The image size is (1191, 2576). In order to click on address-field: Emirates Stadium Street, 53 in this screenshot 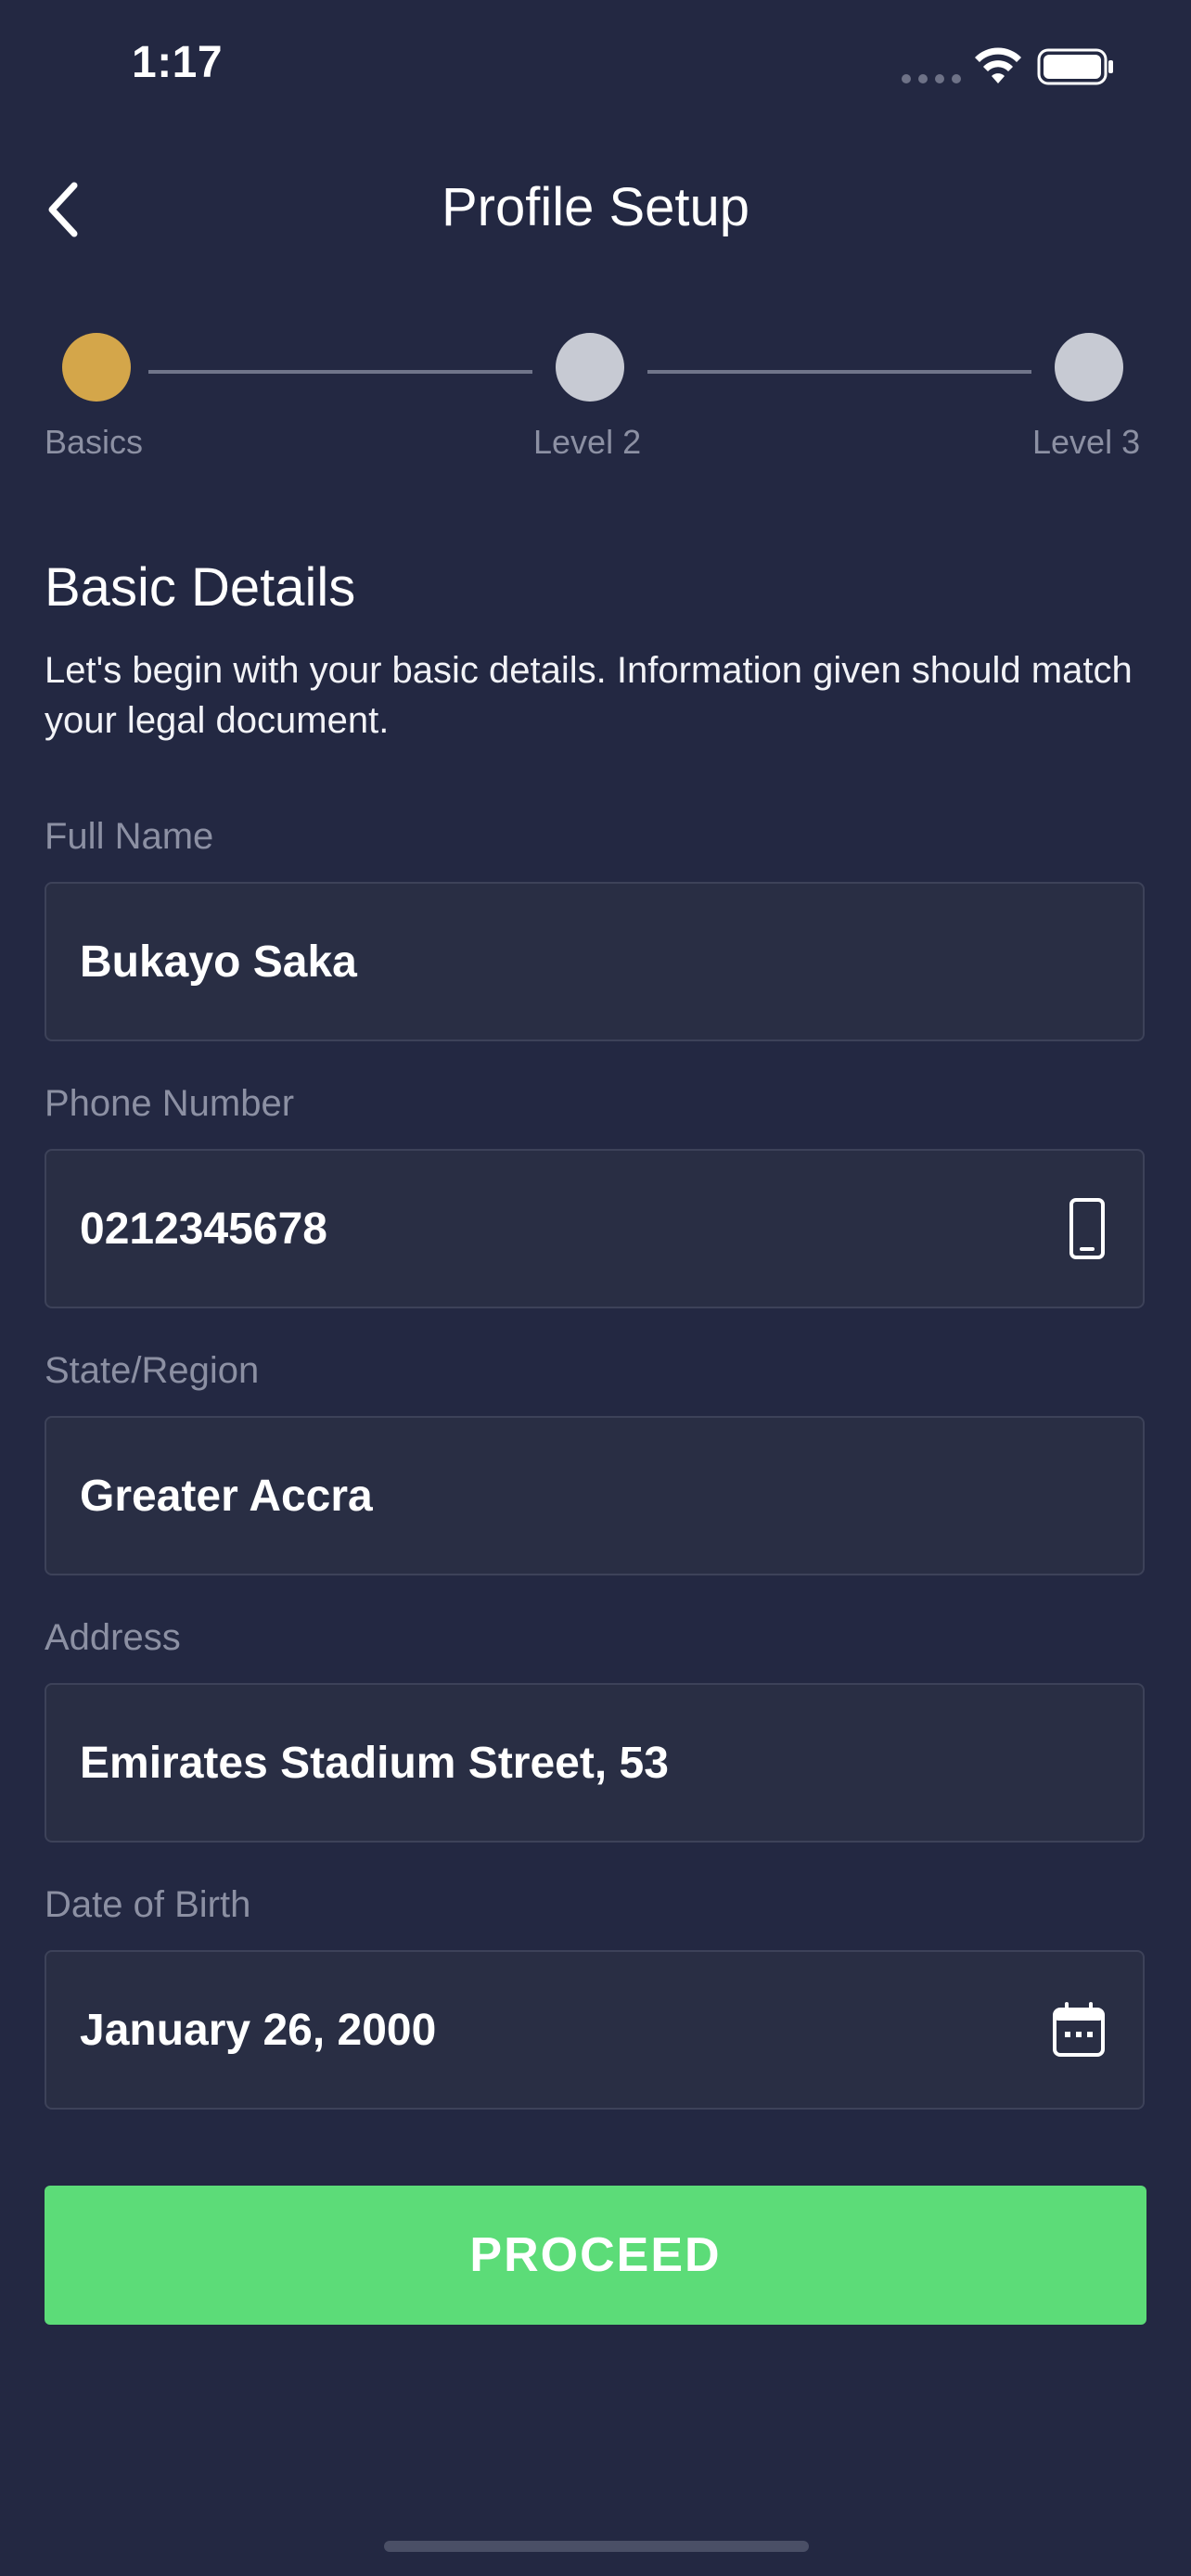, I will do `click(595, 1763)`.